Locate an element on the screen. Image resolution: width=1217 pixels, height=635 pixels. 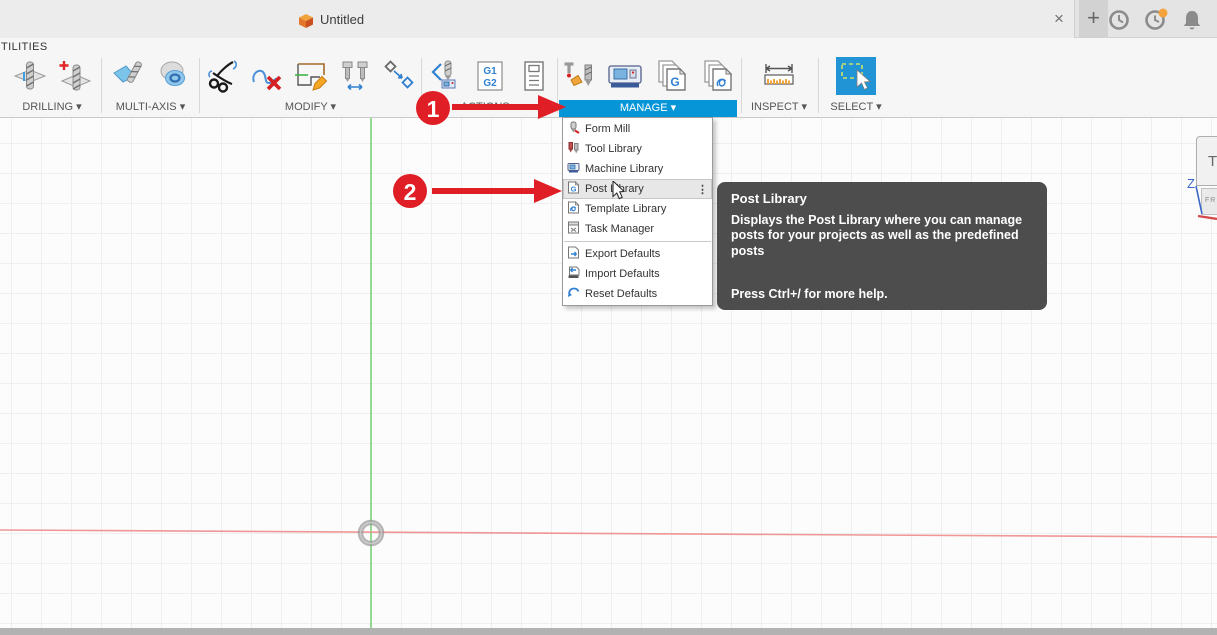
menu-item-form-mill: Form Mill is located at coordinates (637, 129).